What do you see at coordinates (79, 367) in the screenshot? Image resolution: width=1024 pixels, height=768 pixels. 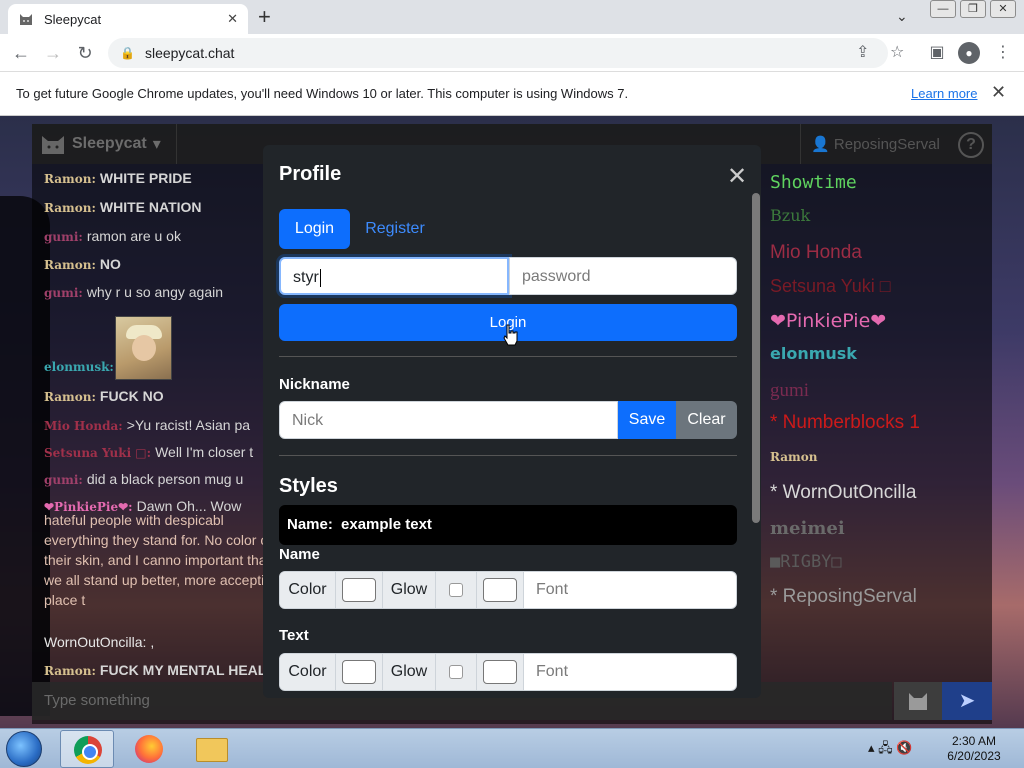 I see `message-nick: elonmusk:` at bounding box center [79, 367].